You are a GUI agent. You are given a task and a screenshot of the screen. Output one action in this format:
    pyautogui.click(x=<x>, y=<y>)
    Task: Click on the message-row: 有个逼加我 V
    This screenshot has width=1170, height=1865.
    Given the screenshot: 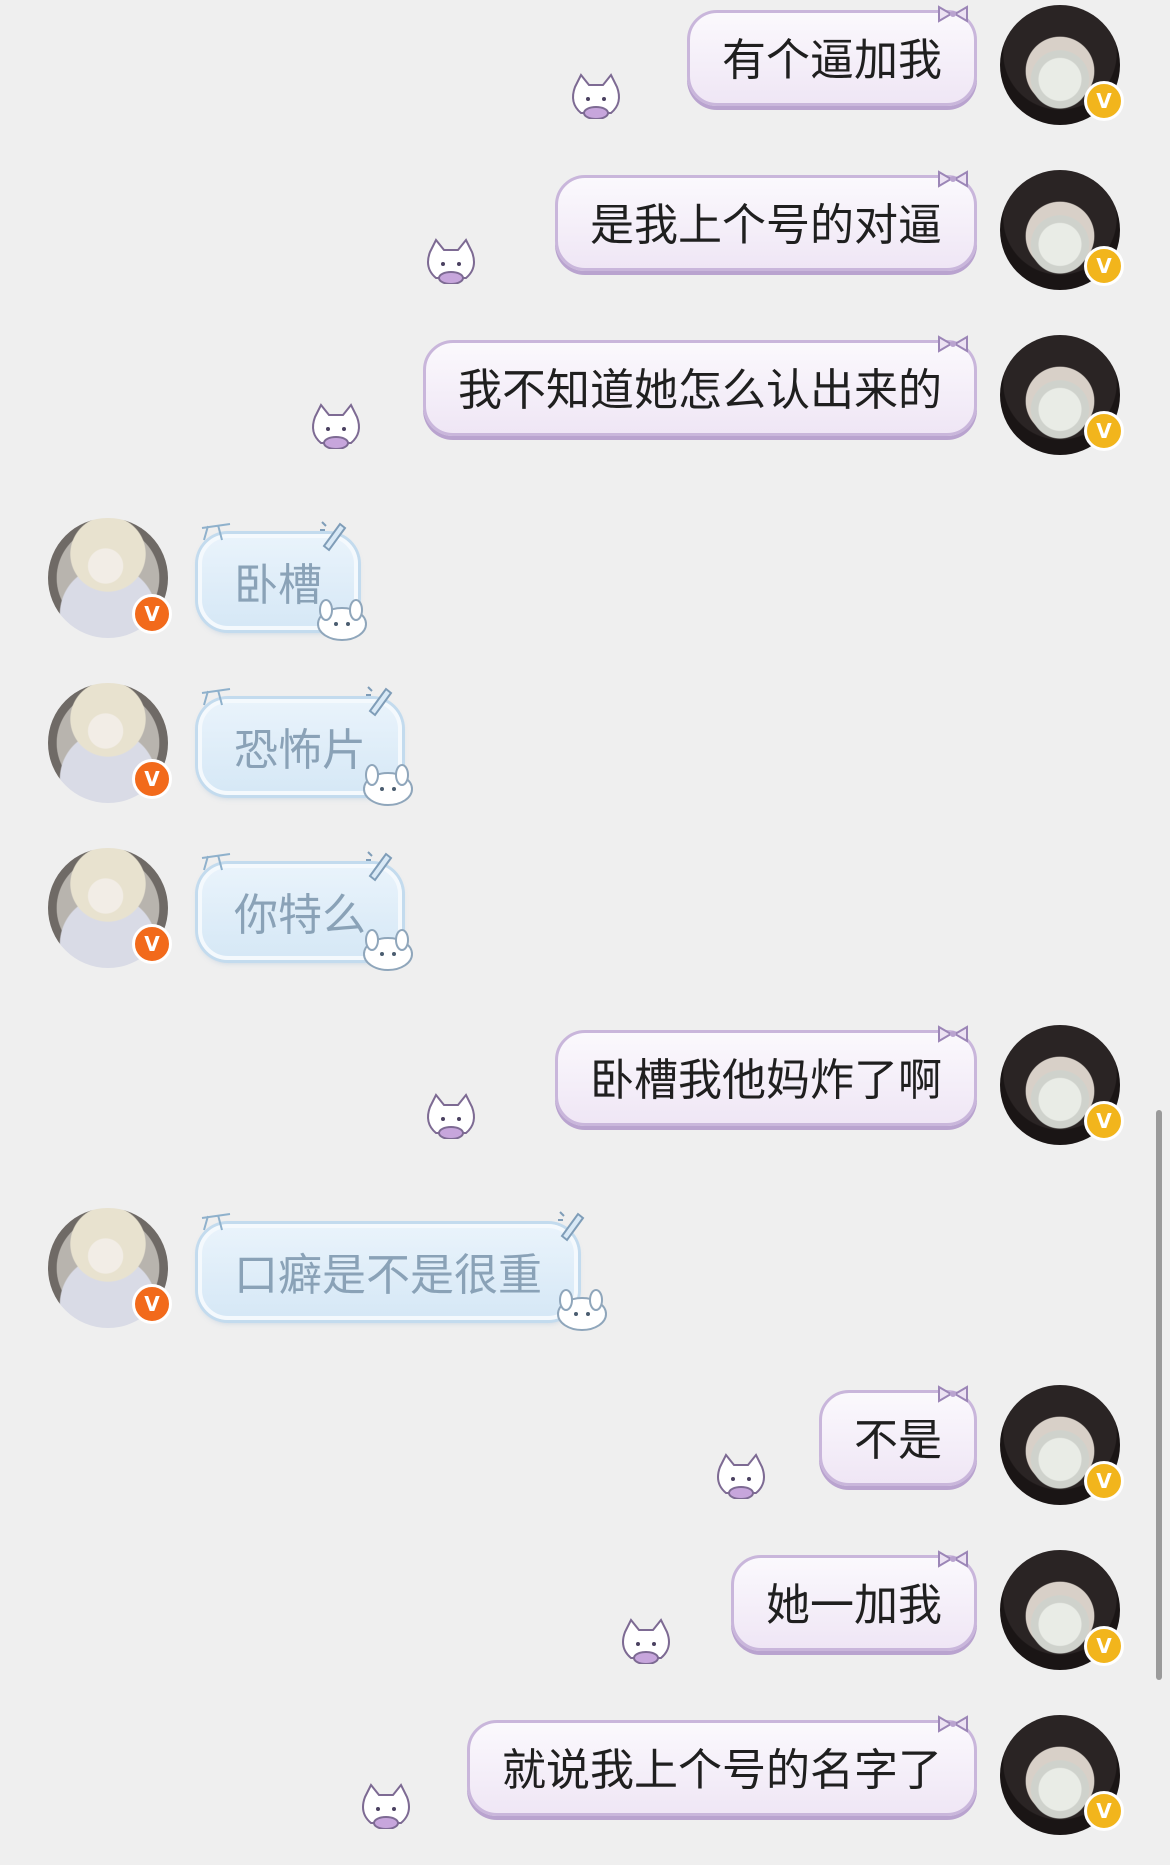 What is the action you would take?
    pyautogui.click(x=585, y=80)
    